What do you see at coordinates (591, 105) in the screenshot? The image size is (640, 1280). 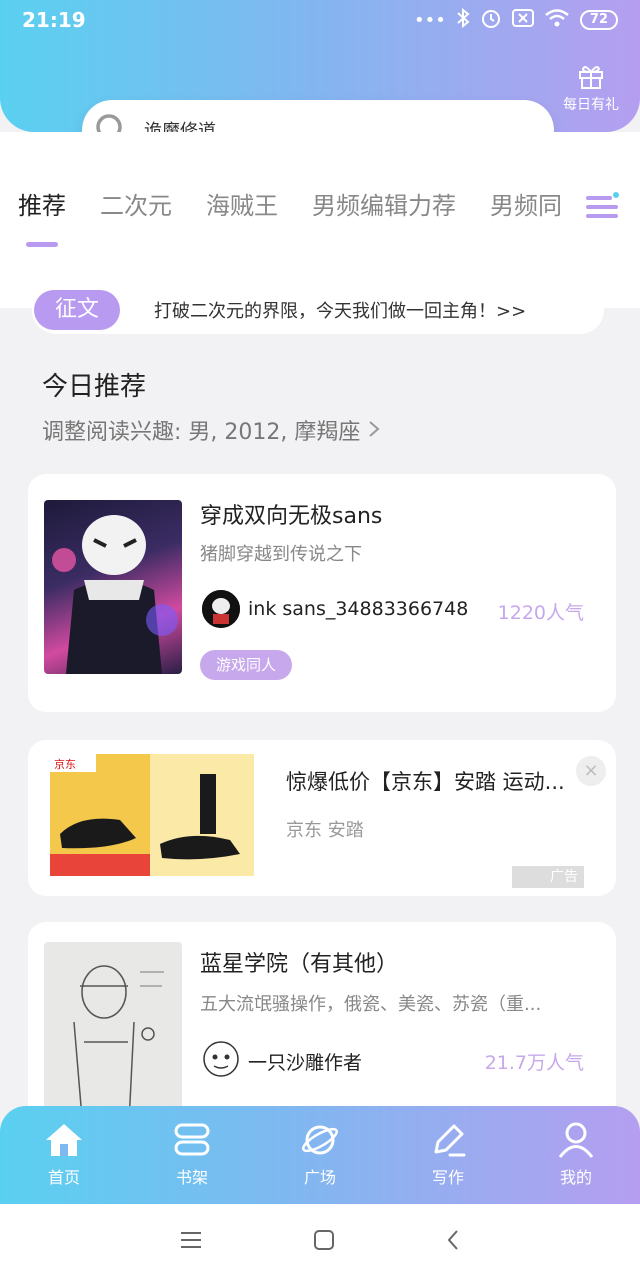 I see `gift-label: 每日有礼` at bounding box center [591, 105].